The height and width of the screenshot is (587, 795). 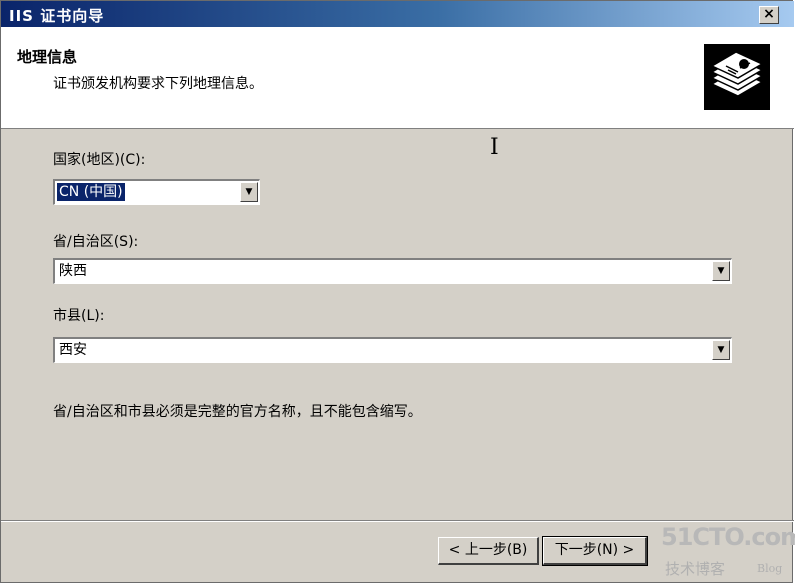 What do you see at coordinates (79, 316) in the screenshot?
I see `city-label: 市县(L):` at bounding box center [79, 316].